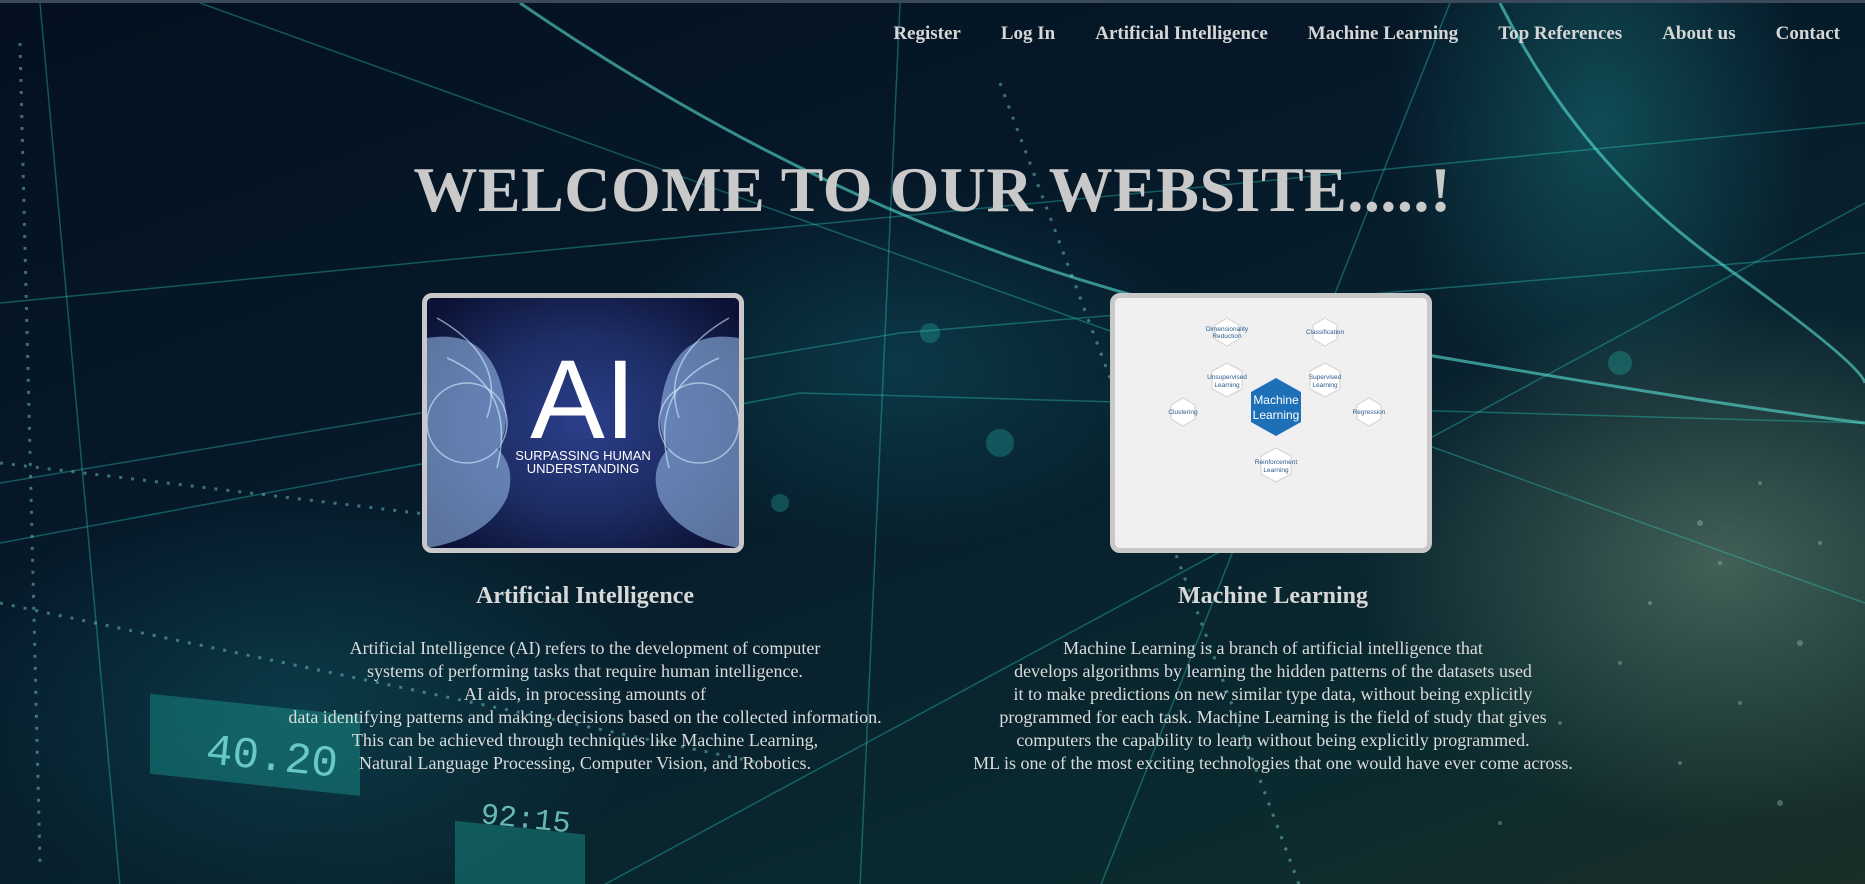 This screenshot has width=1865, height=884. What do you see at coordinates (1325, 332) in the screenshot?
I see `ml-classification: Classification` at bounding box center [1325, 332].